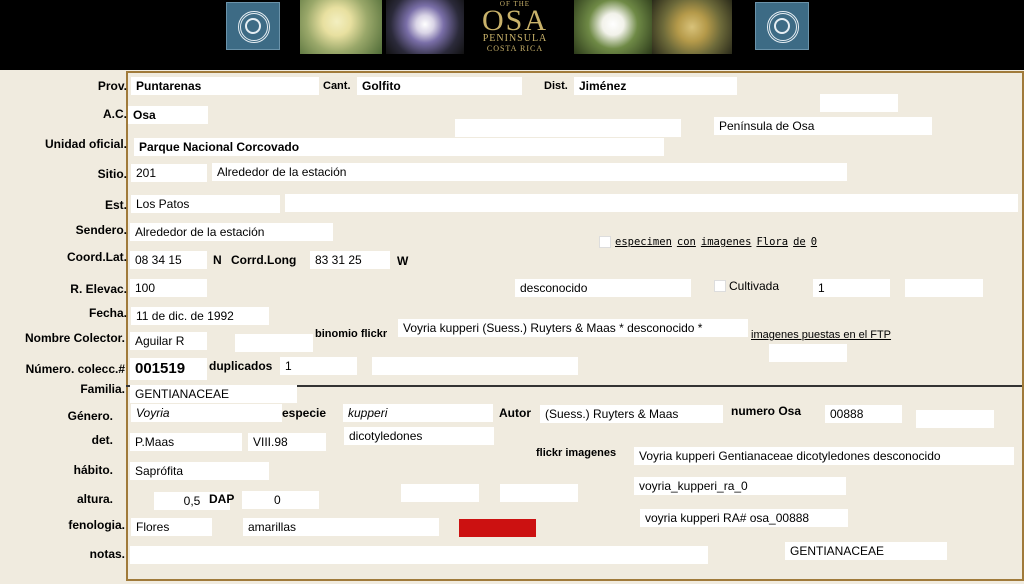 The image size is (1024, 584). I want to click on link-word: Flora, so click(772, 242).